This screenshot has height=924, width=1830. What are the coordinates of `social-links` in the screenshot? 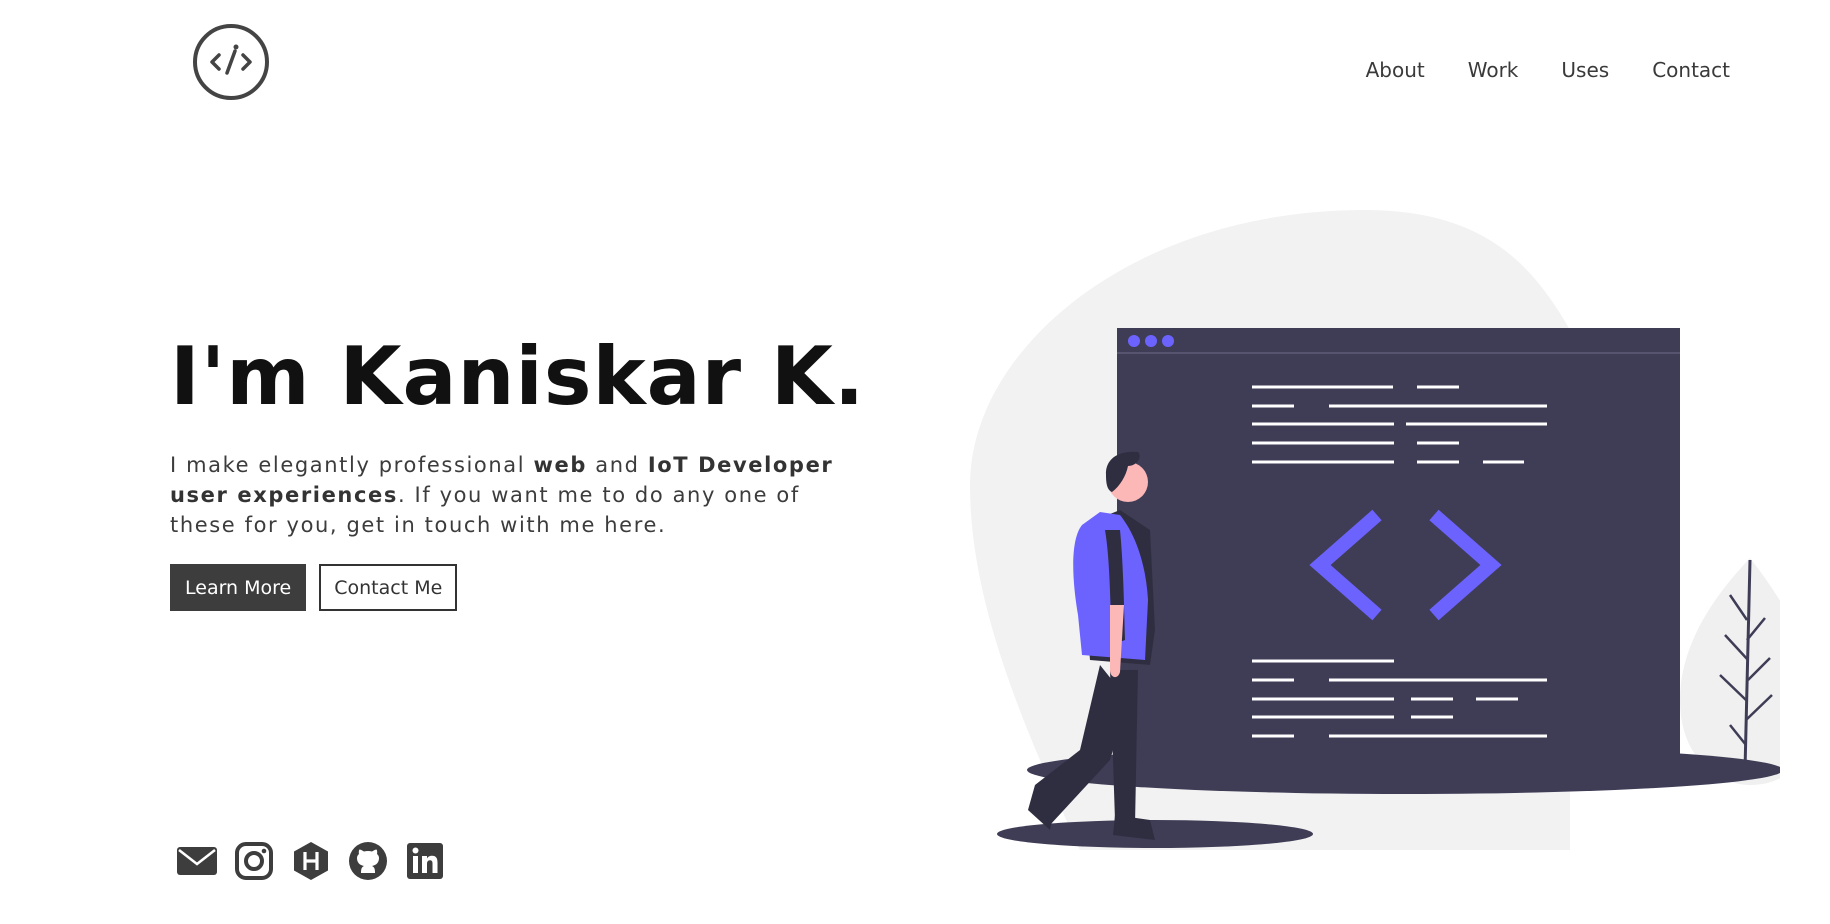 It's located at (311, 861).